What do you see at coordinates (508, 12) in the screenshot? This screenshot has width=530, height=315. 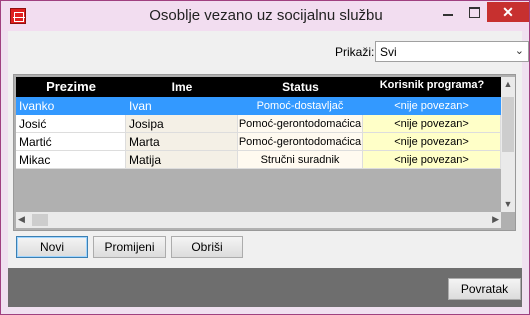 I see `close-button: ✕` at bounding box center [508, 12].